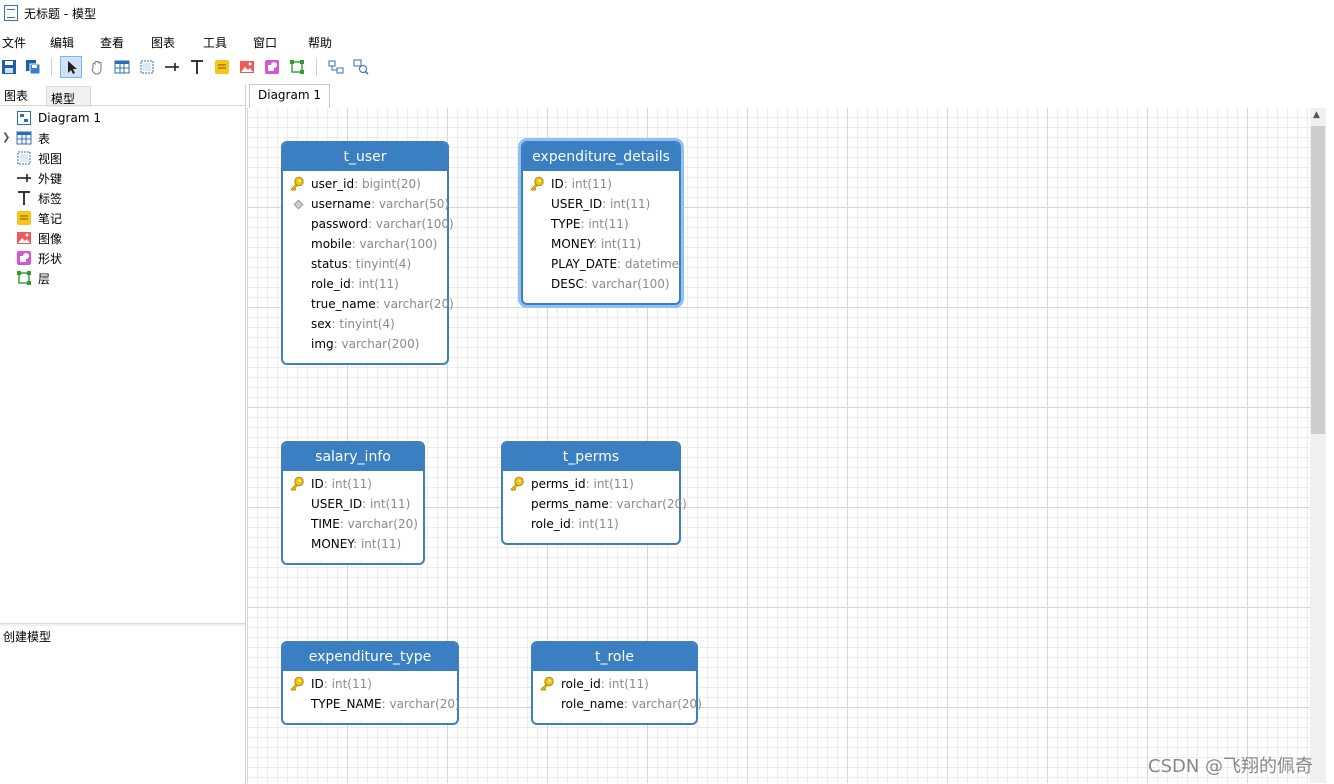 This screenshot has height=784, width=1334. I want to click on entity-field: user_id: bigint(20), so click(365, 184).